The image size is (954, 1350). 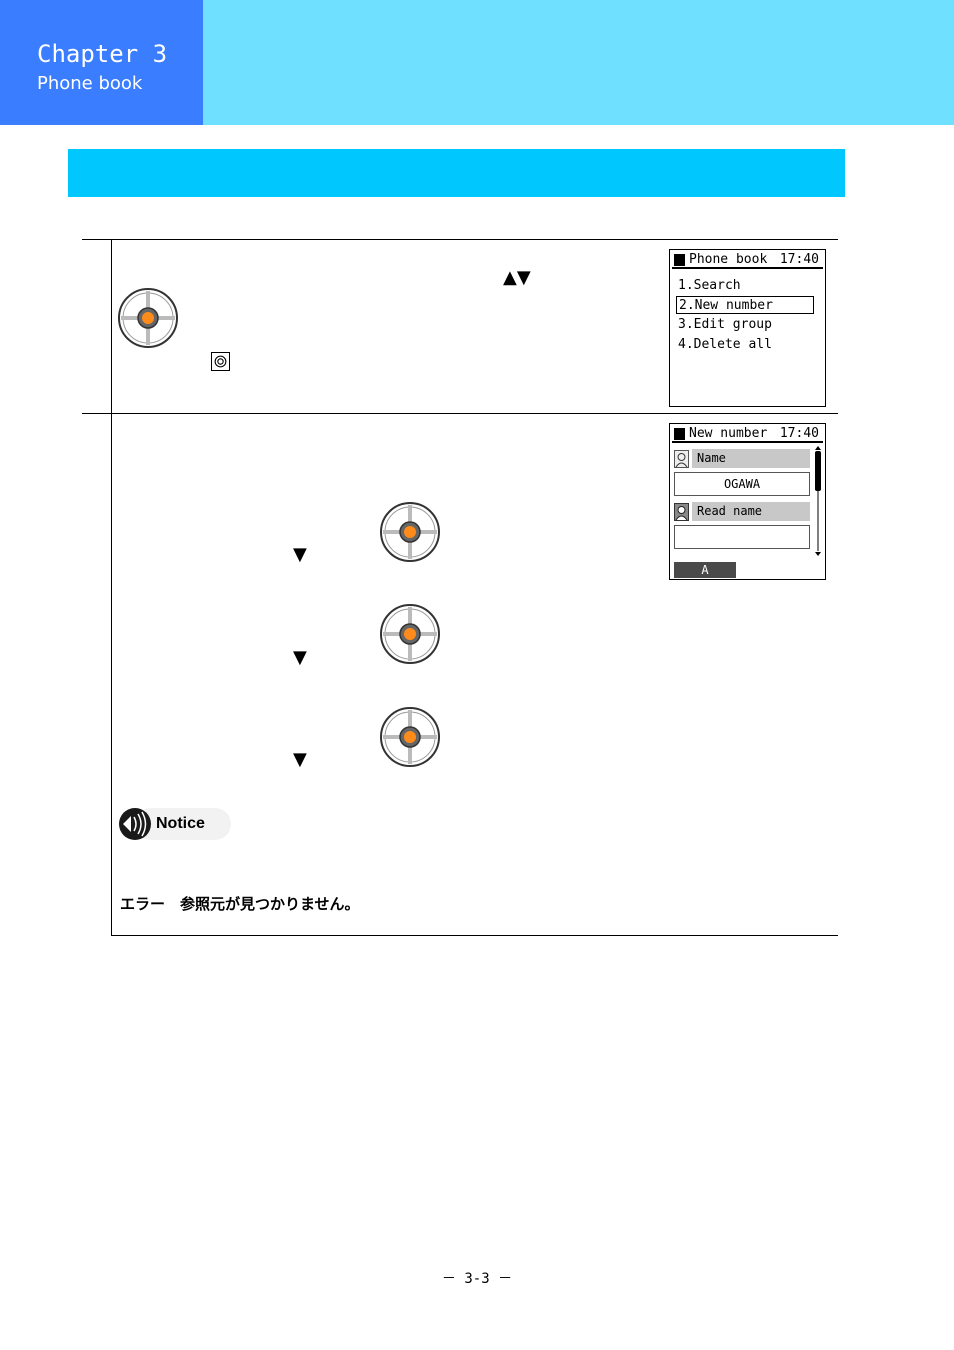 I want to click on name-field-label: Name, so click(x=751, y=458).